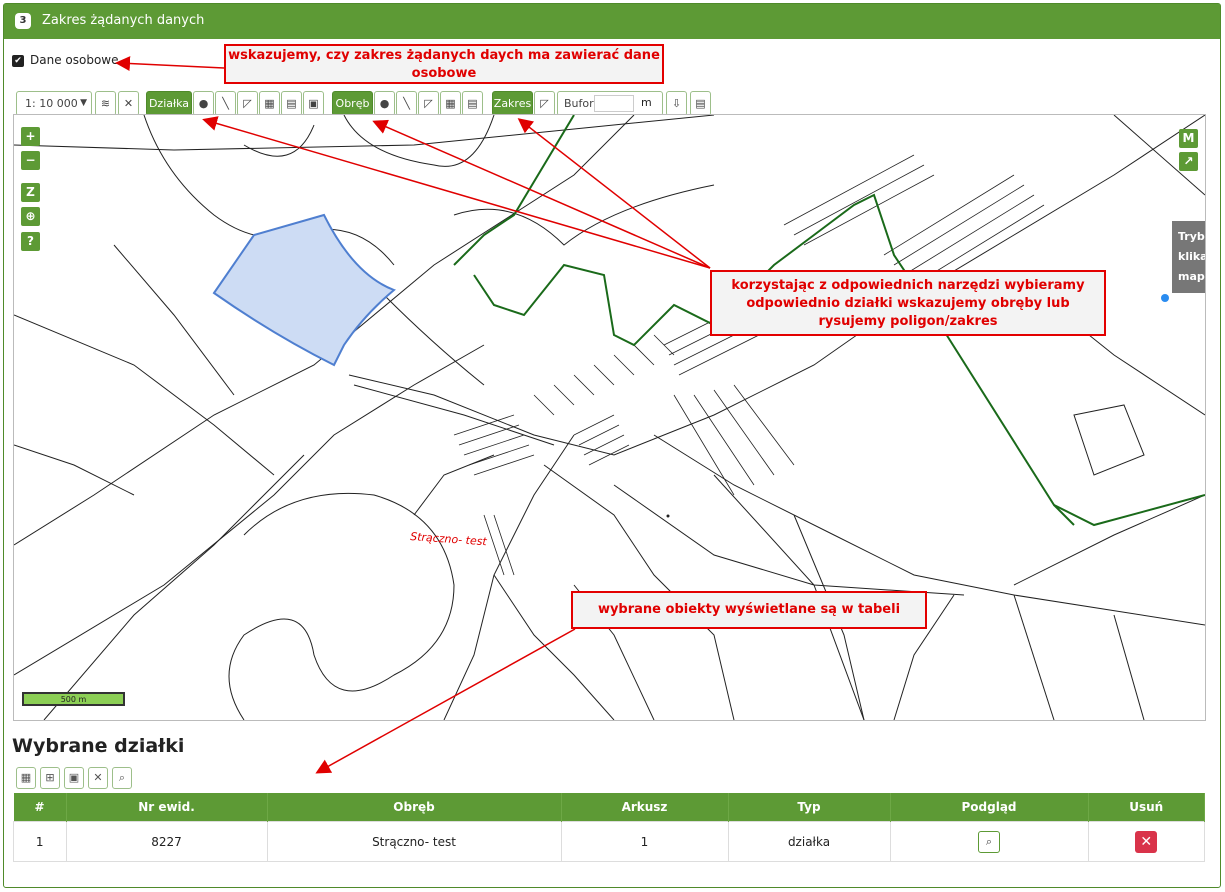  What do you see at coordinates (169, 103) in the screenshot?
I see `dzialka-tool-button: Działka` at bounding box center [169, 103].